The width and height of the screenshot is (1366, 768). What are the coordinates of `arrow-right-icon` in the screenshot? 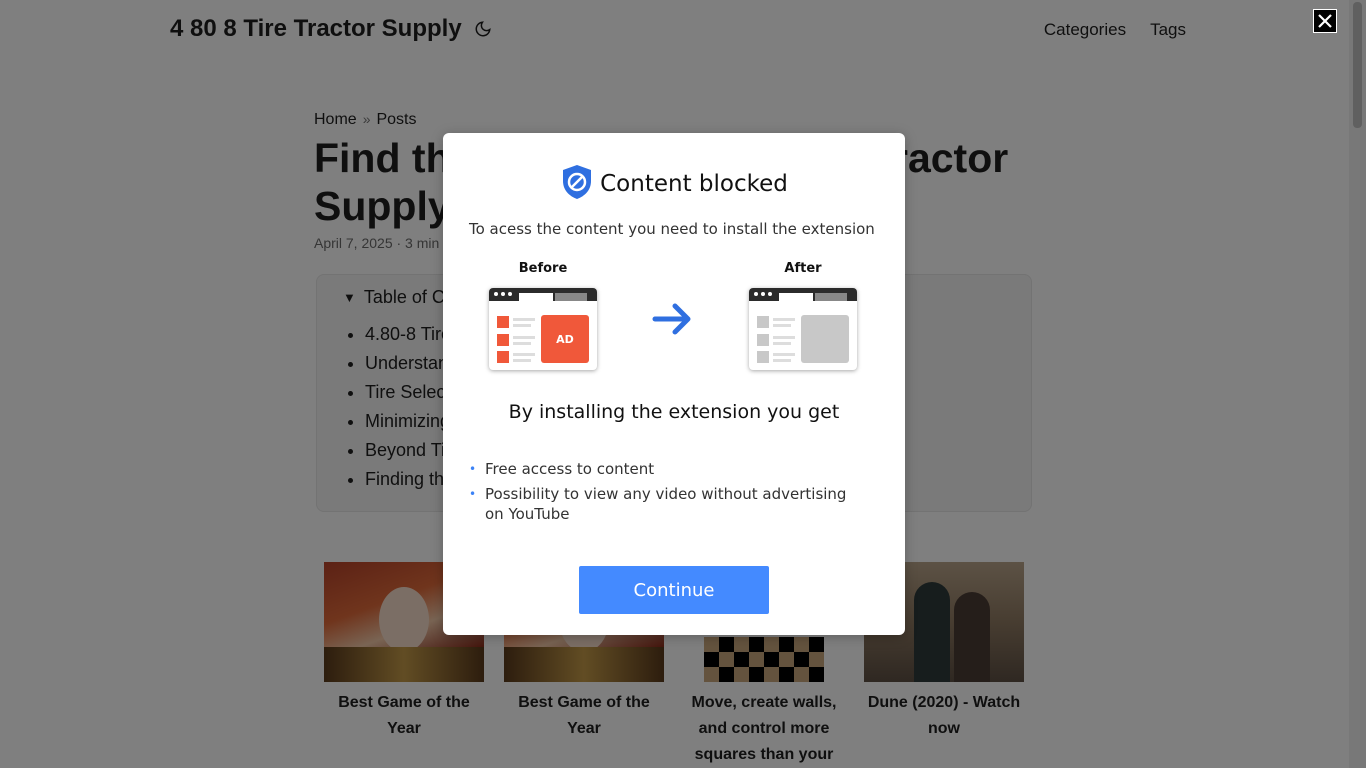 It's located at (673, 321).